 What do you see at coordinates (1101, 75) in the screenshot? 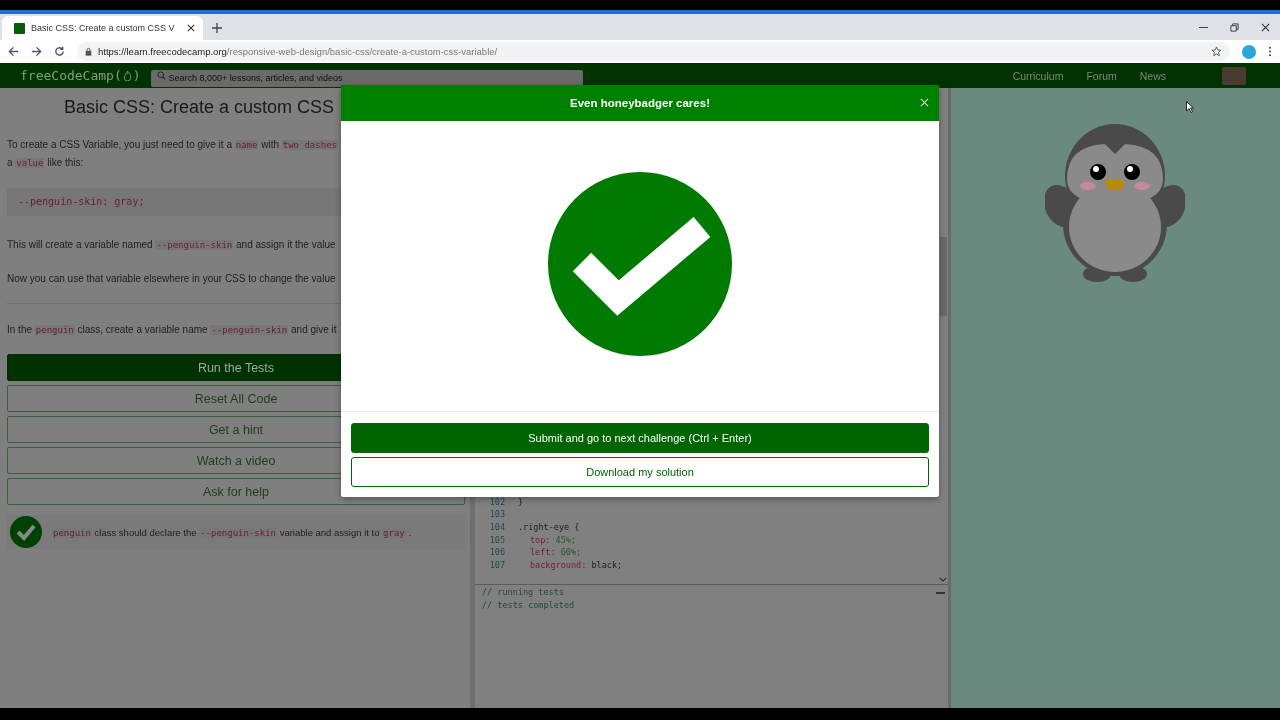
I see `nav-link: Forum` at bounding box center [1101, 75].